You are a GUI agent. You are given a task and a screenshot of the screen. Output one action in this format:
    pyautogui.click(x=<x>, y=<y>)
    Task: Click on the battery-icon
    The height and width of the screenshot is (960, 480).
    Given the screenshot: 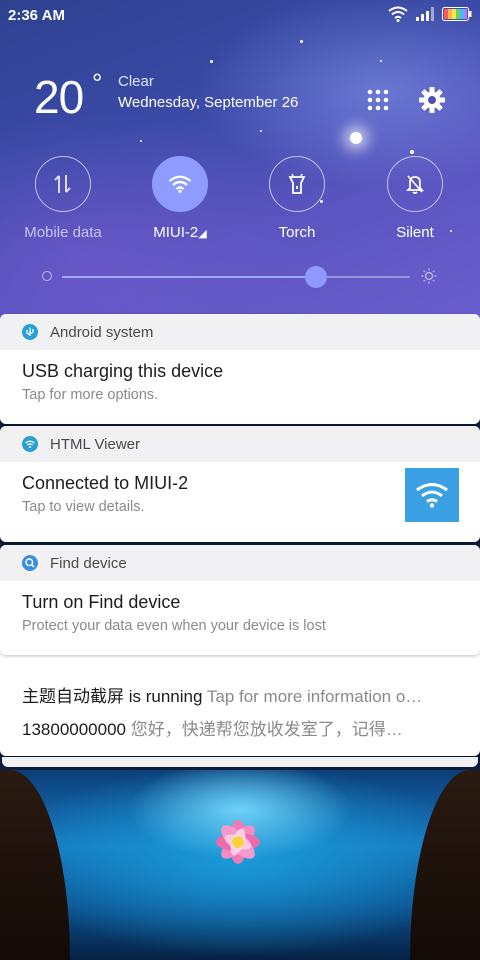 What is the action you would take?
    pyautogui.click(x=457, y=14)
    